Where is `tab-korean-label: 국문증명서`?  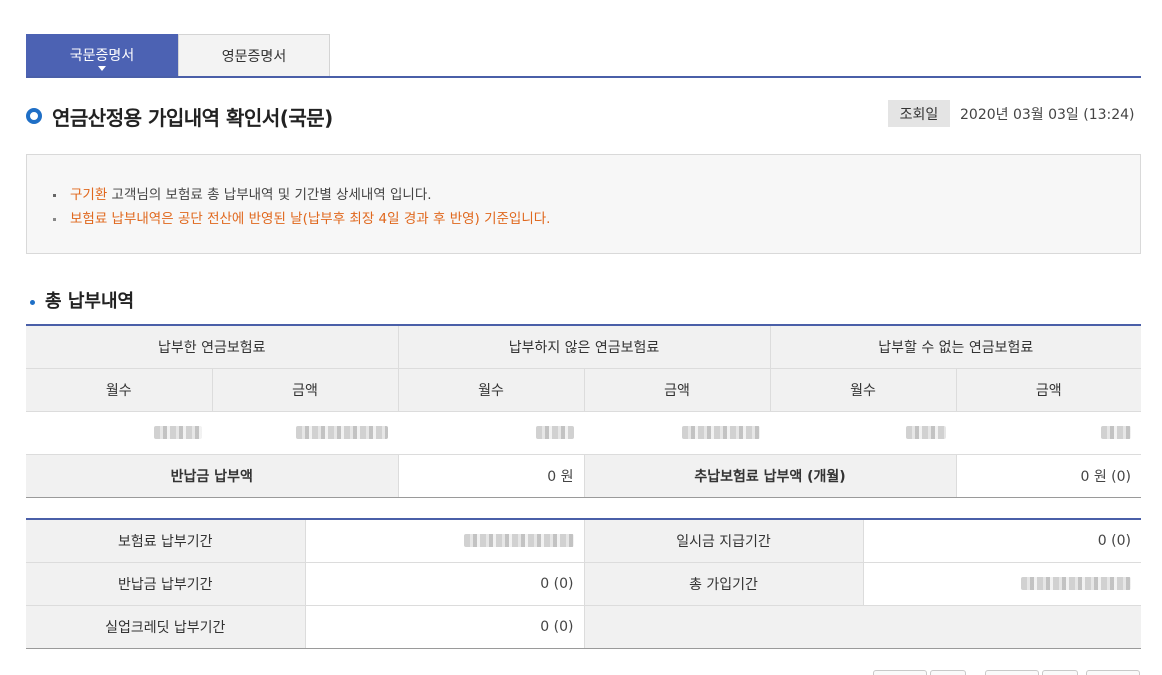 tab-korean-label: 국문증명서 is located at coordinates (102, 56).